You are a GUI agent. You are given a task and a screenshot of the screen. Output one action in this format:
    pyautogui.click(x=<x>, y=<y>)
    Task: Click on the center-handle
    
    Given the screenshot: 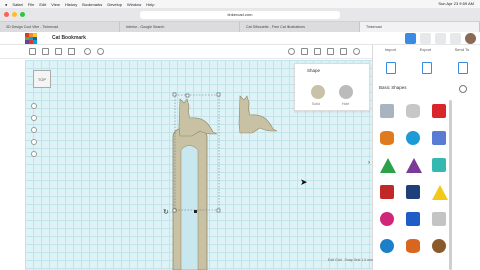 What is the action you would take?
    pyautogui.click(x=195, y=211)
    